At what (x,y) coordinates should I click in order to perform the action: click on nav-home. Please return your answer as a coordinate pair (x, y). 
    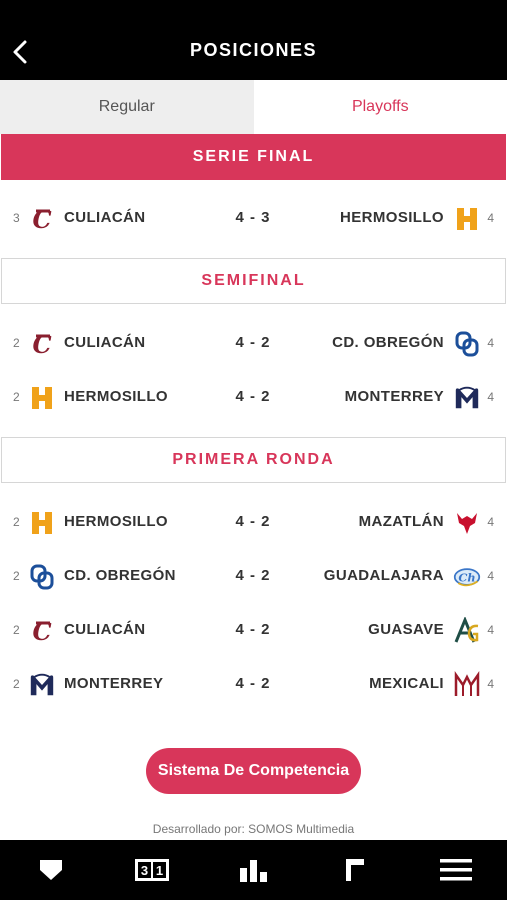
    Looking at the image, I should click on (50, 870).